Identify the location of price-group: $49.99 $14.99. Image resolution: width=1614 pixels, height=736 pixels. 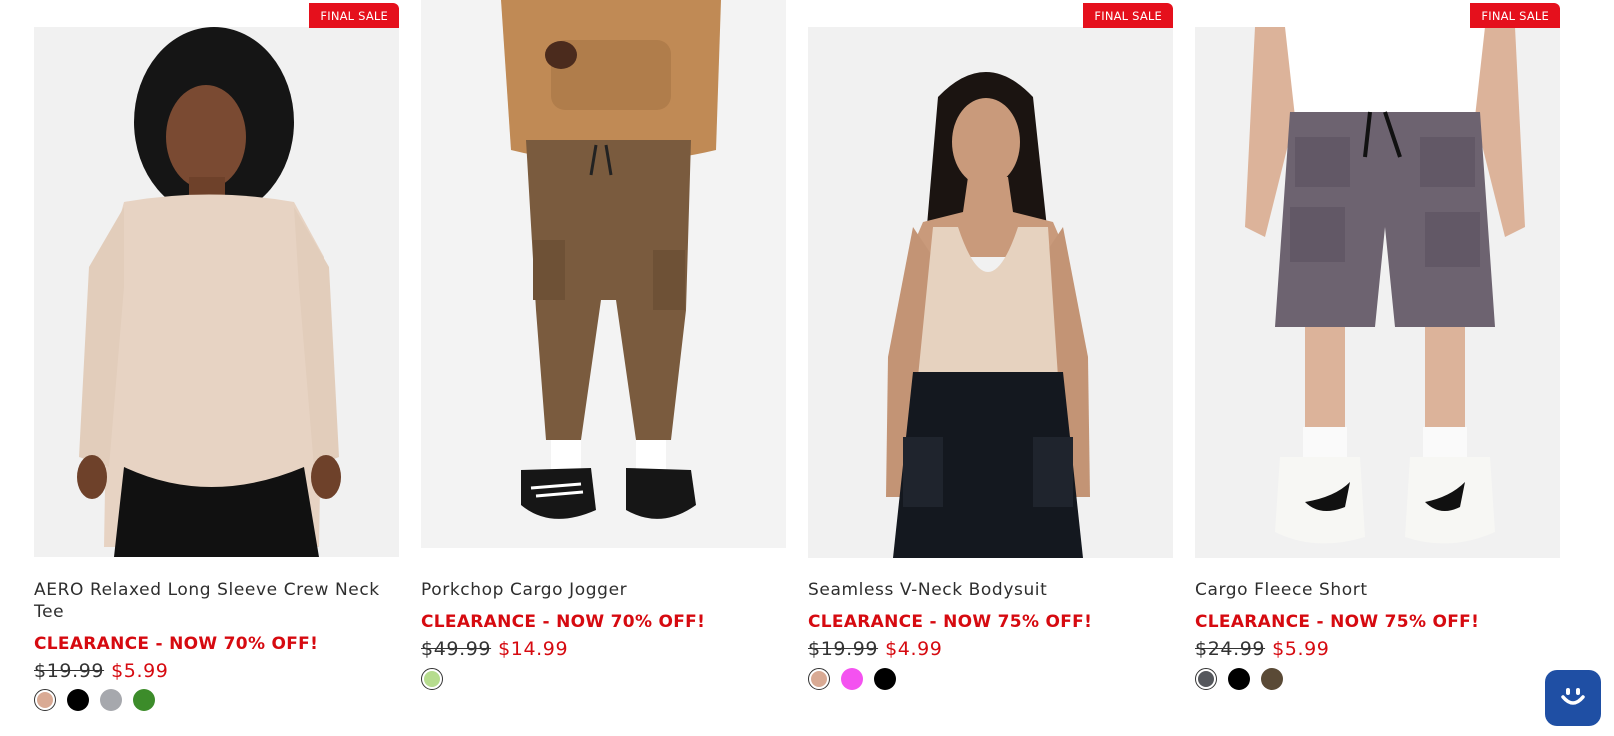
(494, 649).